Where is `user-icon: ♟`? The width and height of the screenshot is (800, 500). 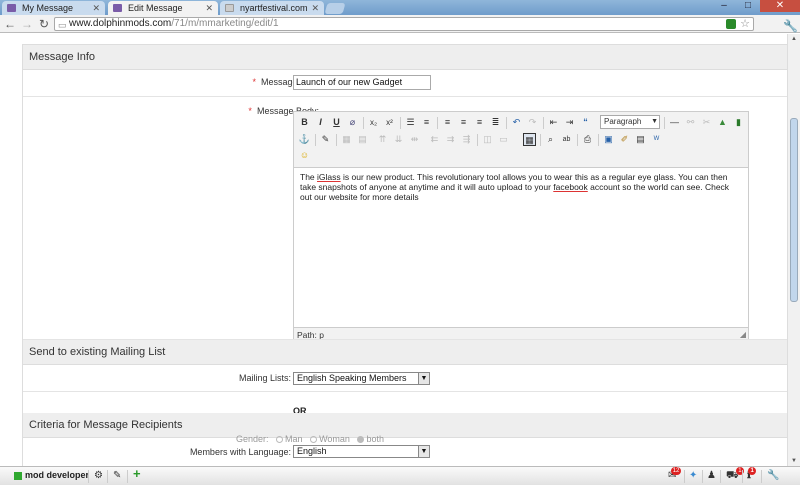 user-icon: ♟ is located at coordinates (711, 476).